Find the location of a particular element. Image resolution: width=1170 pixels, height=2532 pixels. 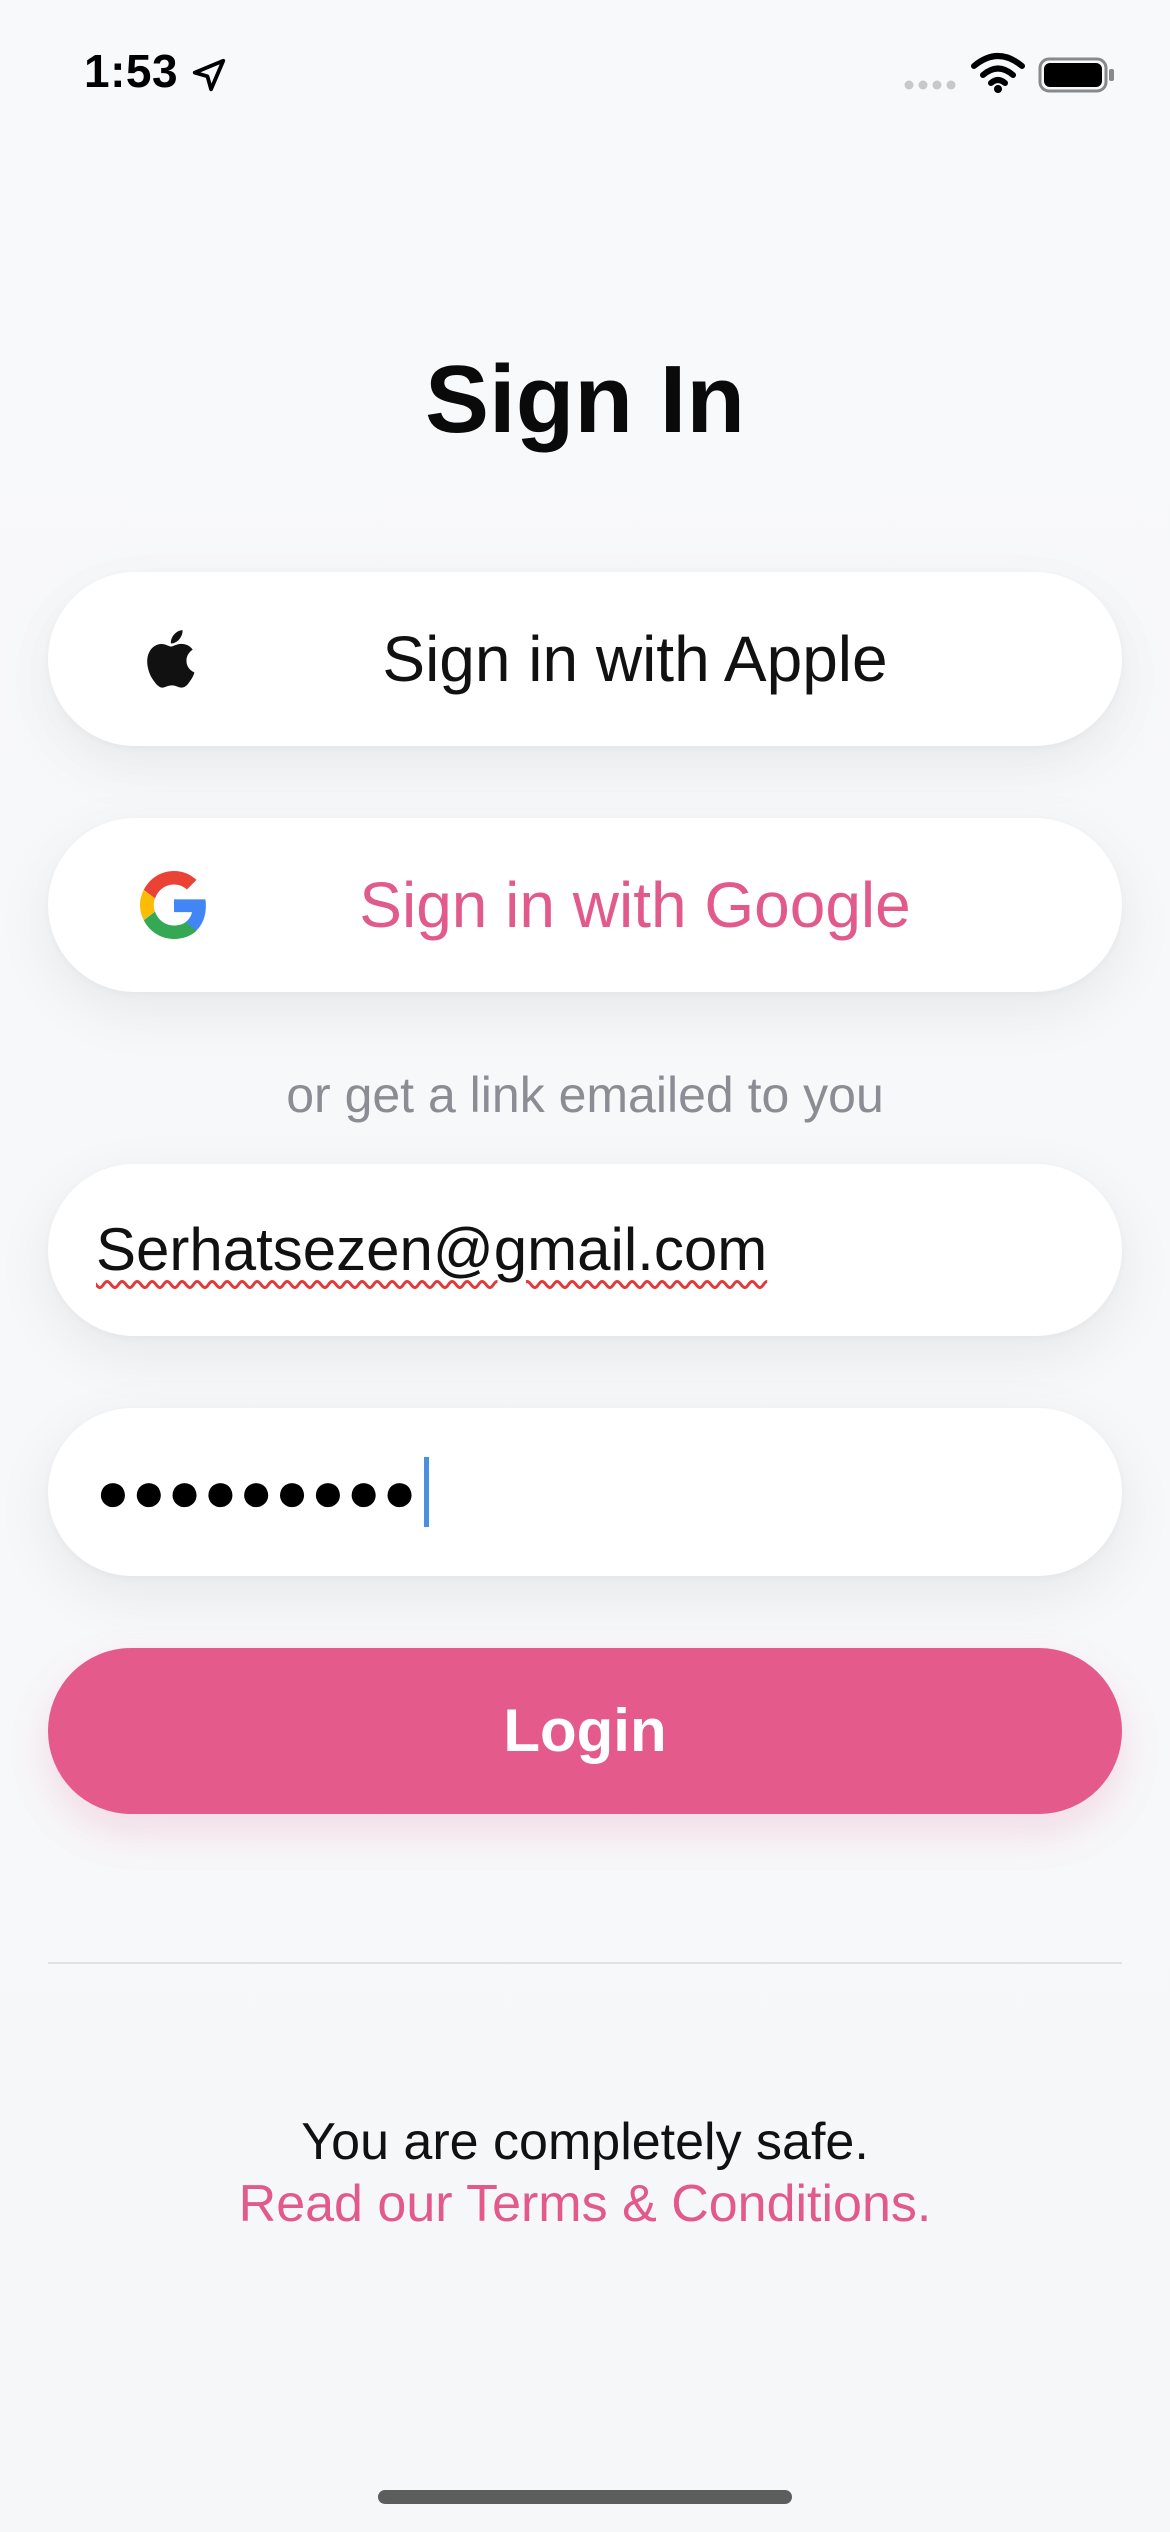

password-field: ●●●●●●●●● is located at coordinates (585, 1492).